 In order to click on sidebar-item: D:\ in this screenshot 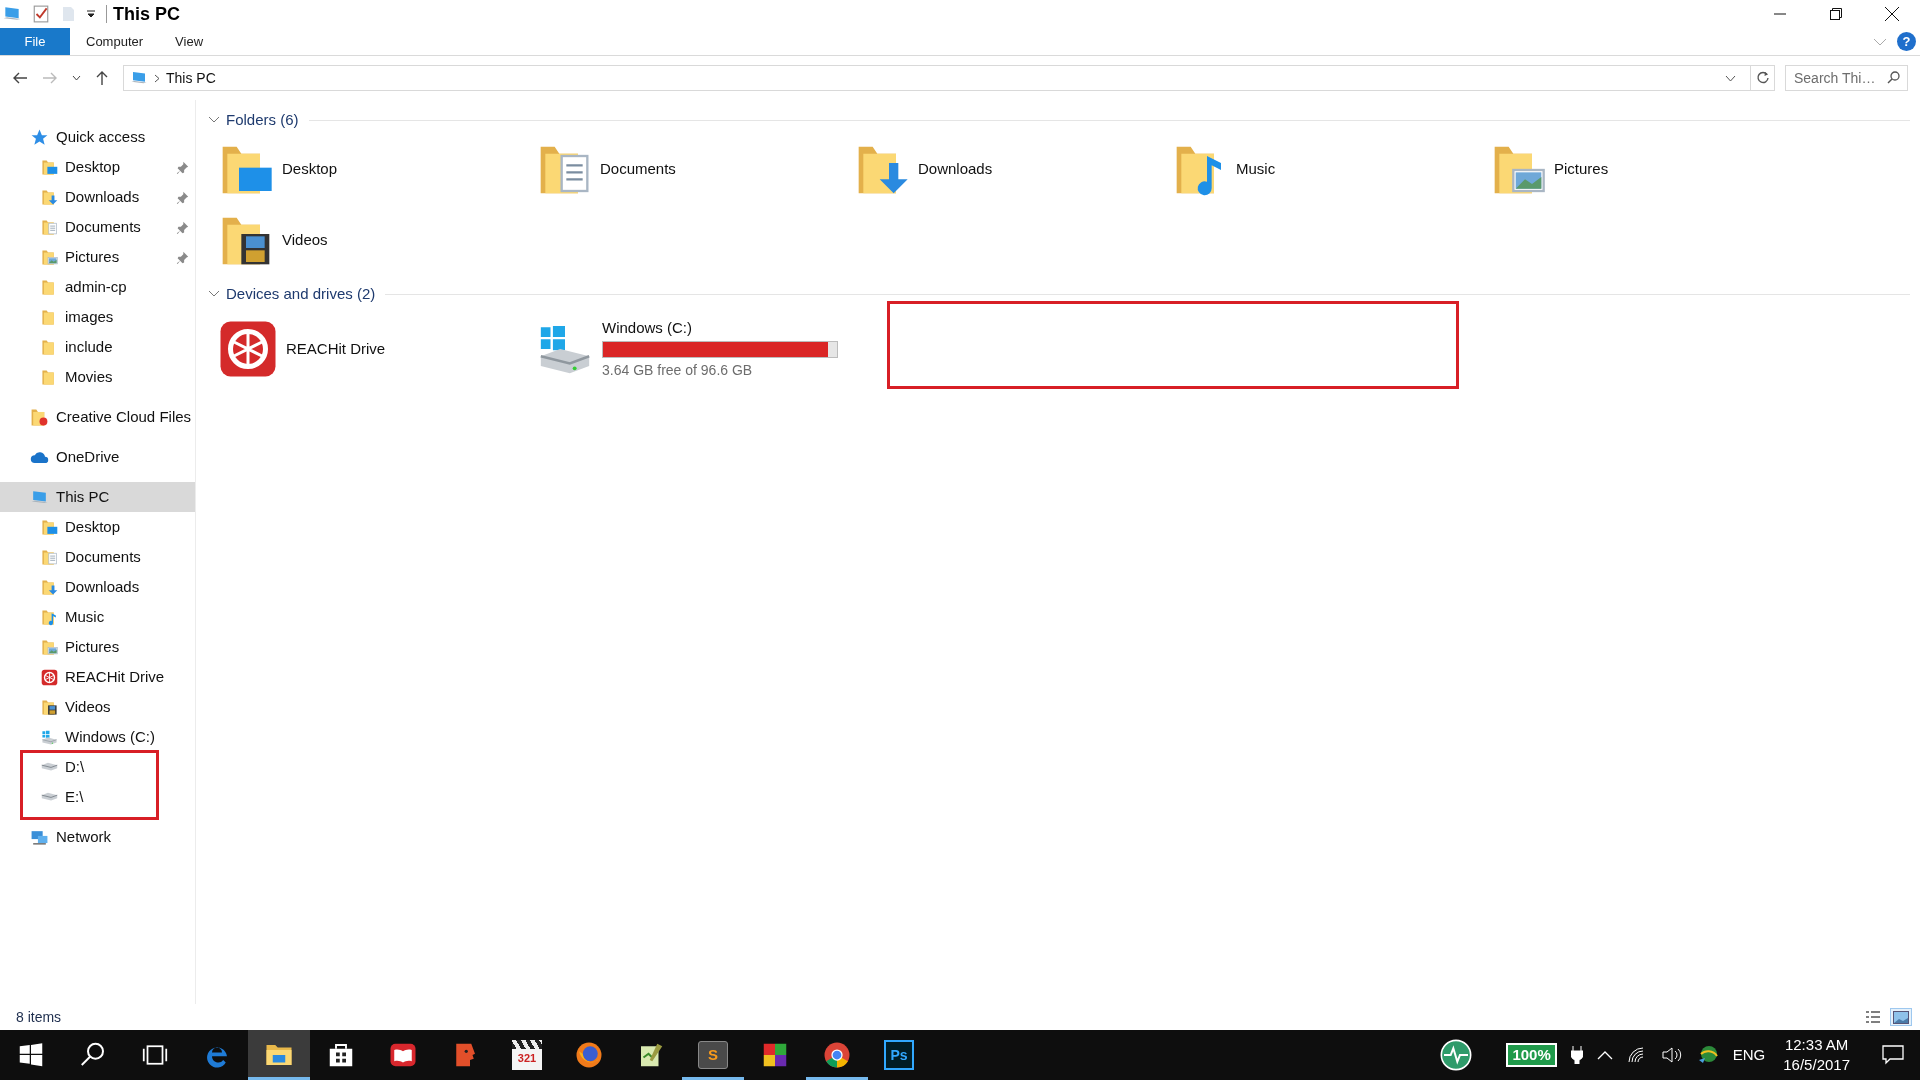, I will do `click(97, 767)`.